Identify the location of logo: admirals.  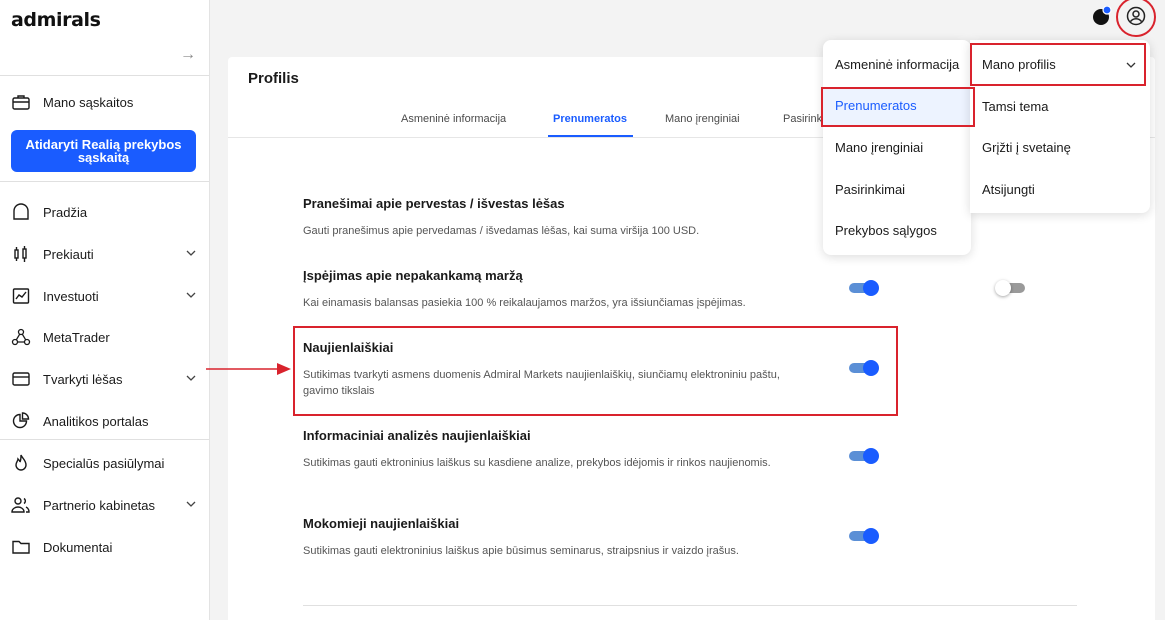
(56, 20).